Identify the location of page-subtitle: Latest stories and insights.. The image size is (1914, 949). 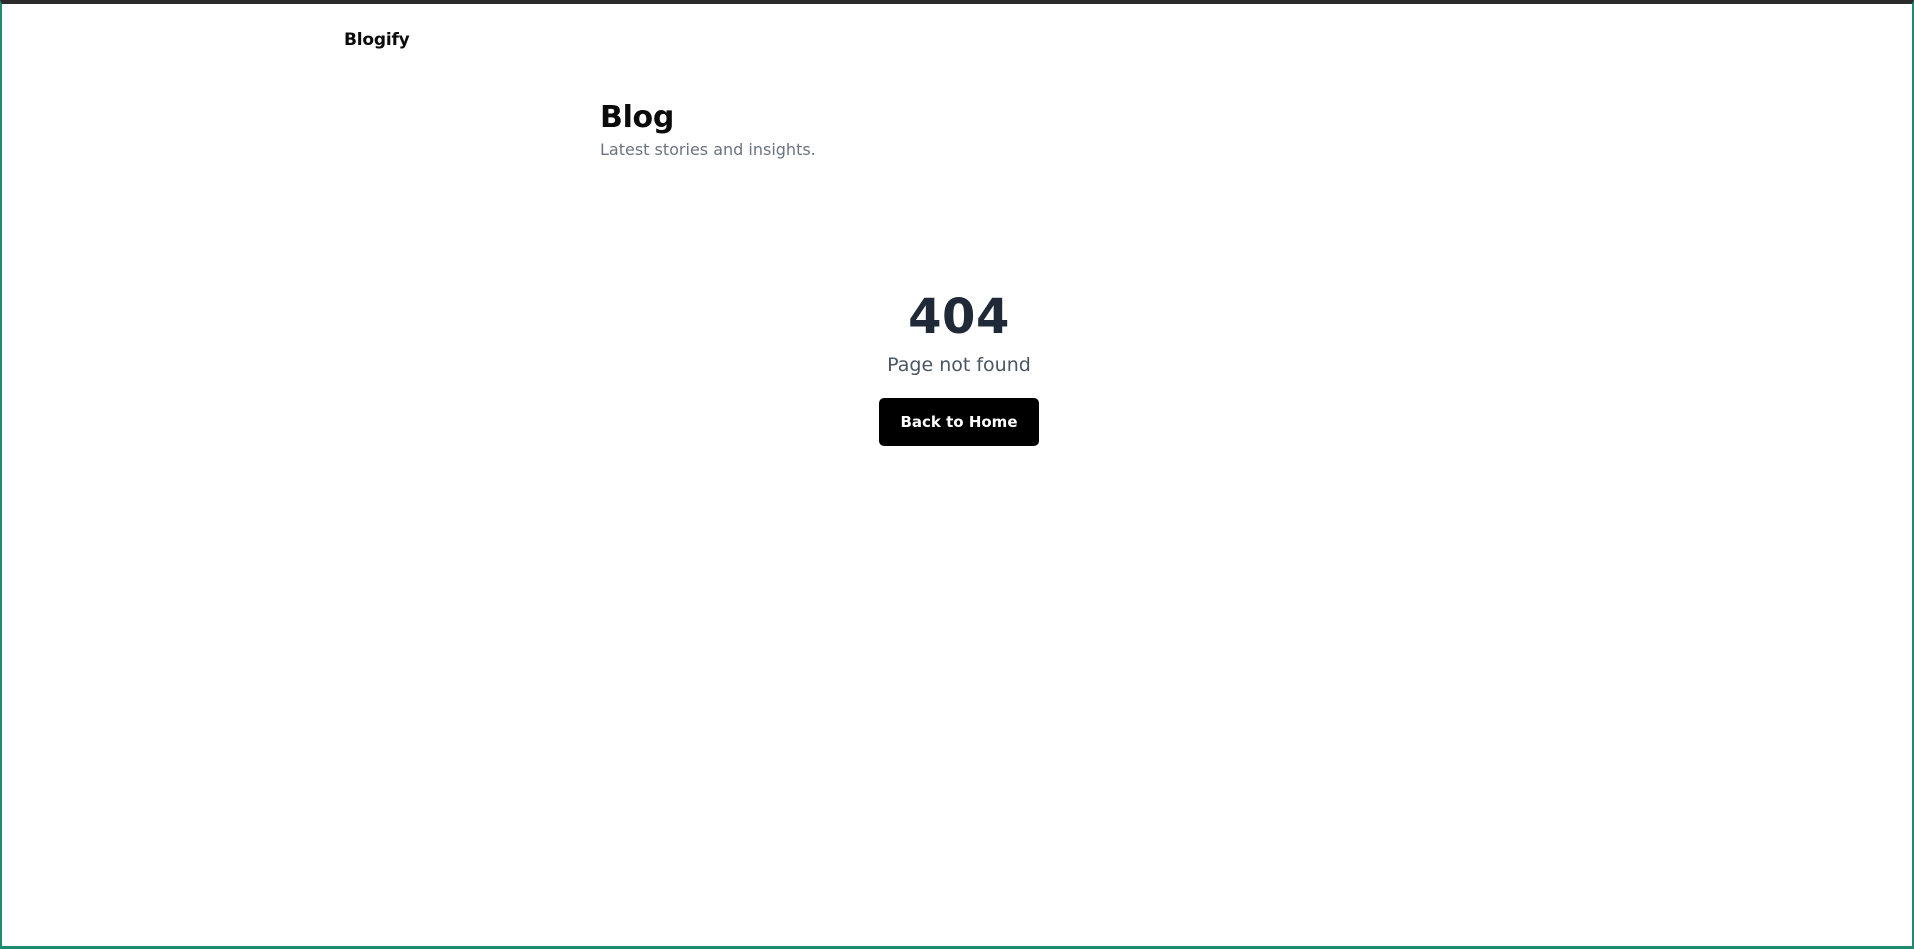
(708, 149).